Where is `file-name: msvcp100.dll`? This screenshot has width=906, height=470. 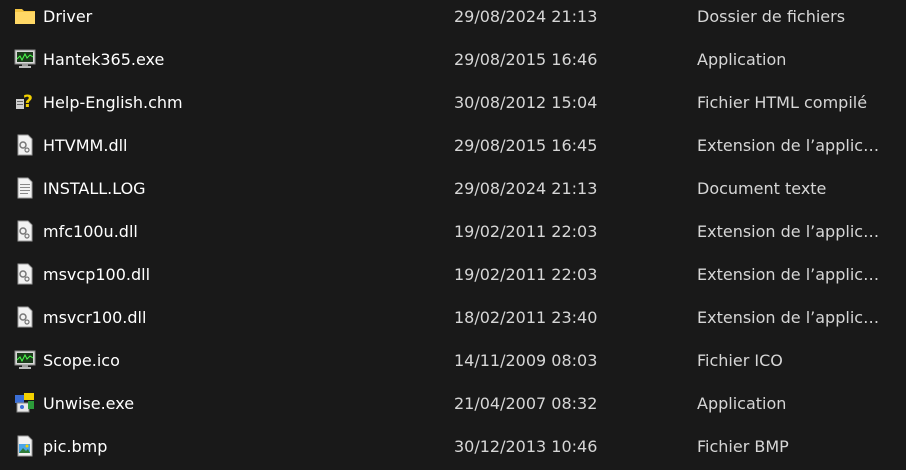
file-name: msvcp100.dll is located at coordinates (97, 274).